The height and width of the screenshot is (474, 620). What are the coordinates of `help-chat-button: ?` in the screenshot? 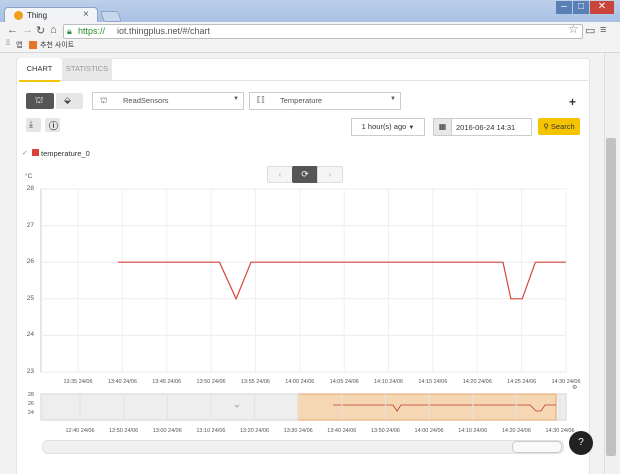 It's located at (581, 443).